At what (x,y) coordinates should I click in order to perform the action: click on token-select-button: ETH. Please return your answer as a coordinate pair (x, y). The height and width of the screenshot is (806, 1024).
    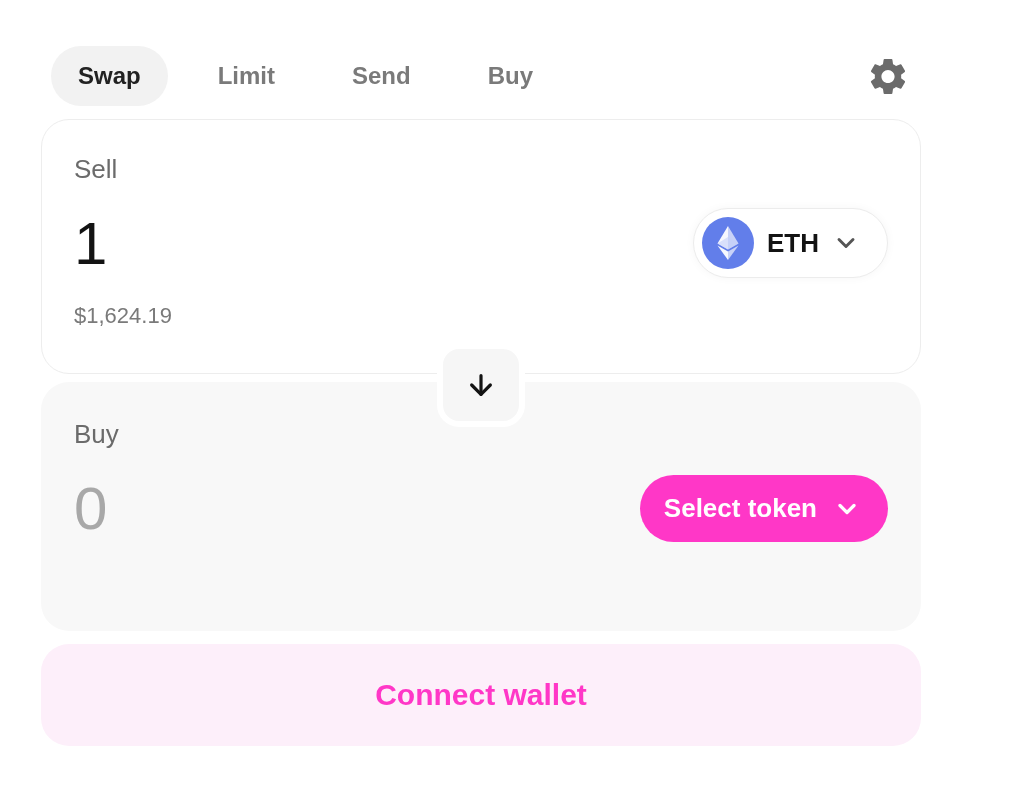
    Looking at the image, I should click on (790, 243).